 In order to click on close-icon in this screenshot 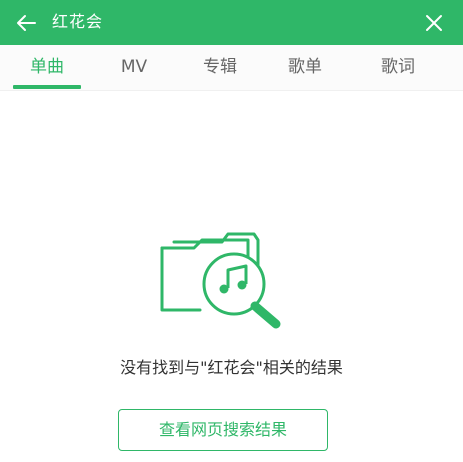, I will do `click(434, 23)`.